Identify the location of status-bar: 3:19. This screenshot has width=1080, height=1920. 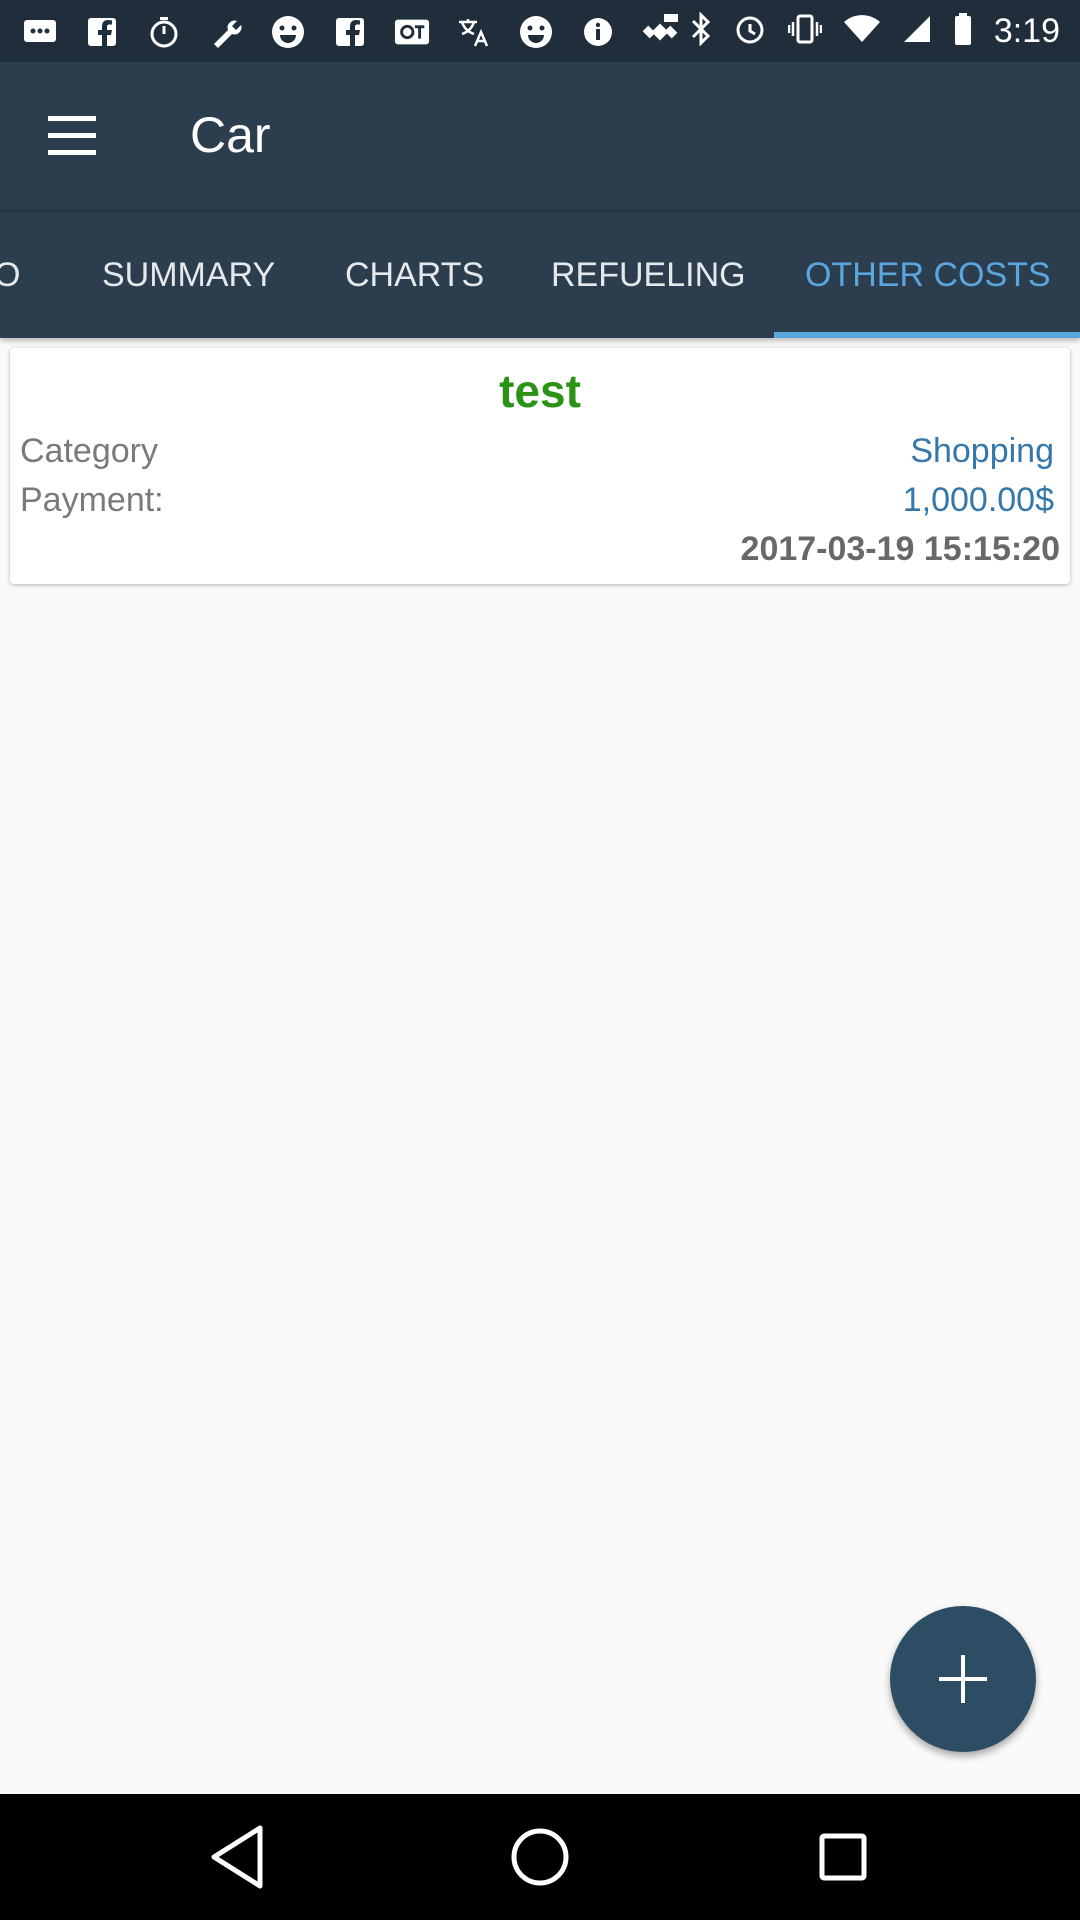
(540, 31).